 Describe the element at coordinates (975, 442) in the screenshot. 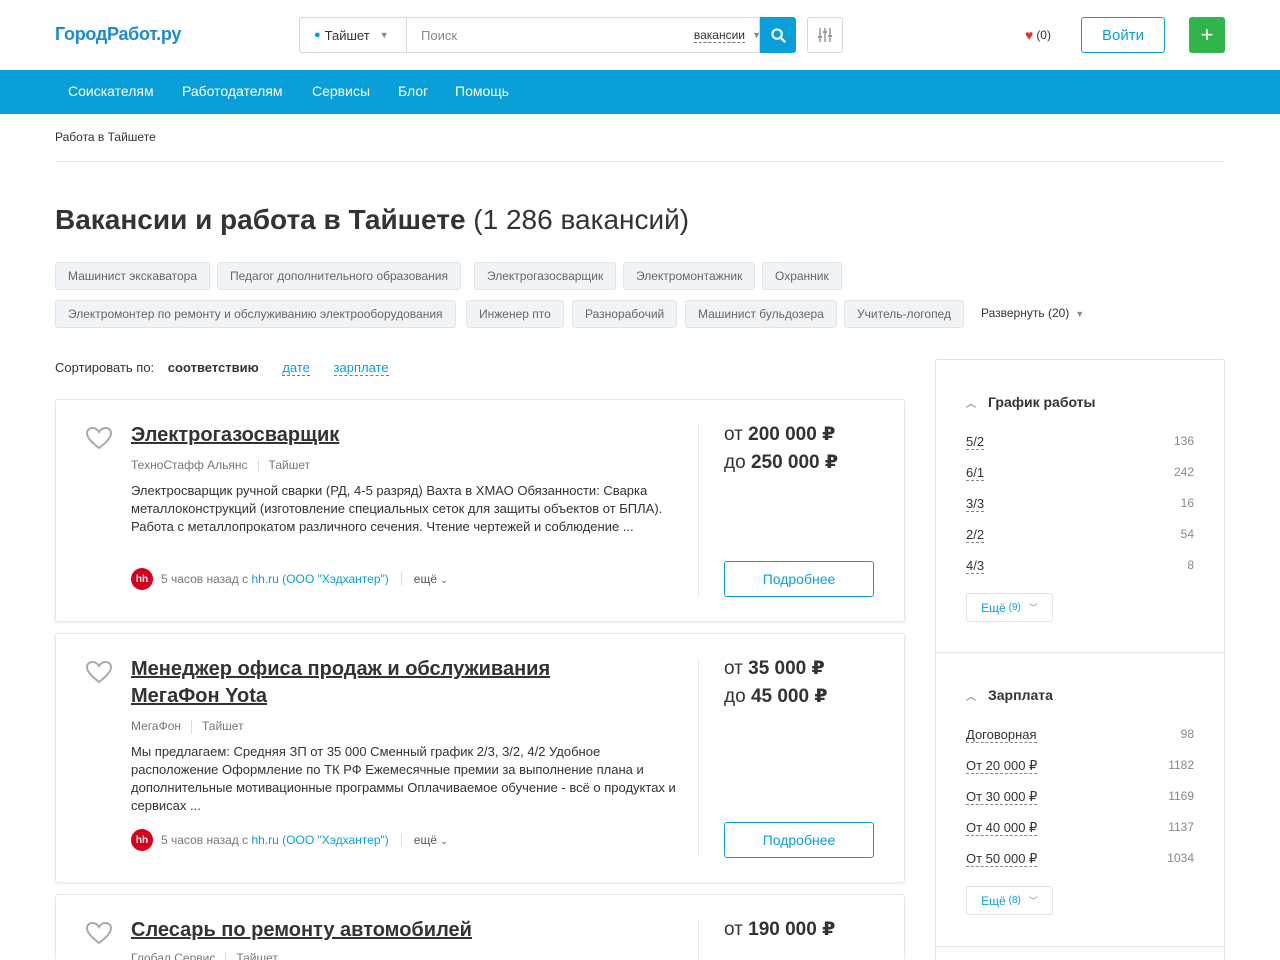

I see `filter-option-label: 5/2` at that location.